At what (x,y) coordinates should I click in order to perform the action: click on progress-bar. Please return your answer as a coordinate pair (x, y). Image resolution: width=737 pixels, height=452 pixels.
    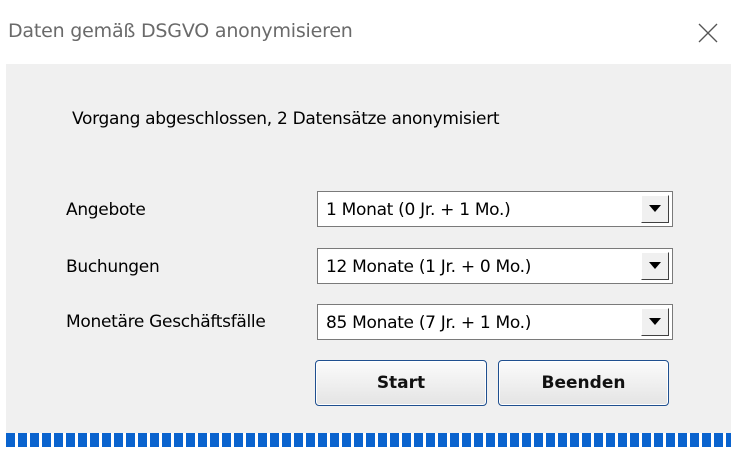
    Looking at the image, I should click on (368, 440).